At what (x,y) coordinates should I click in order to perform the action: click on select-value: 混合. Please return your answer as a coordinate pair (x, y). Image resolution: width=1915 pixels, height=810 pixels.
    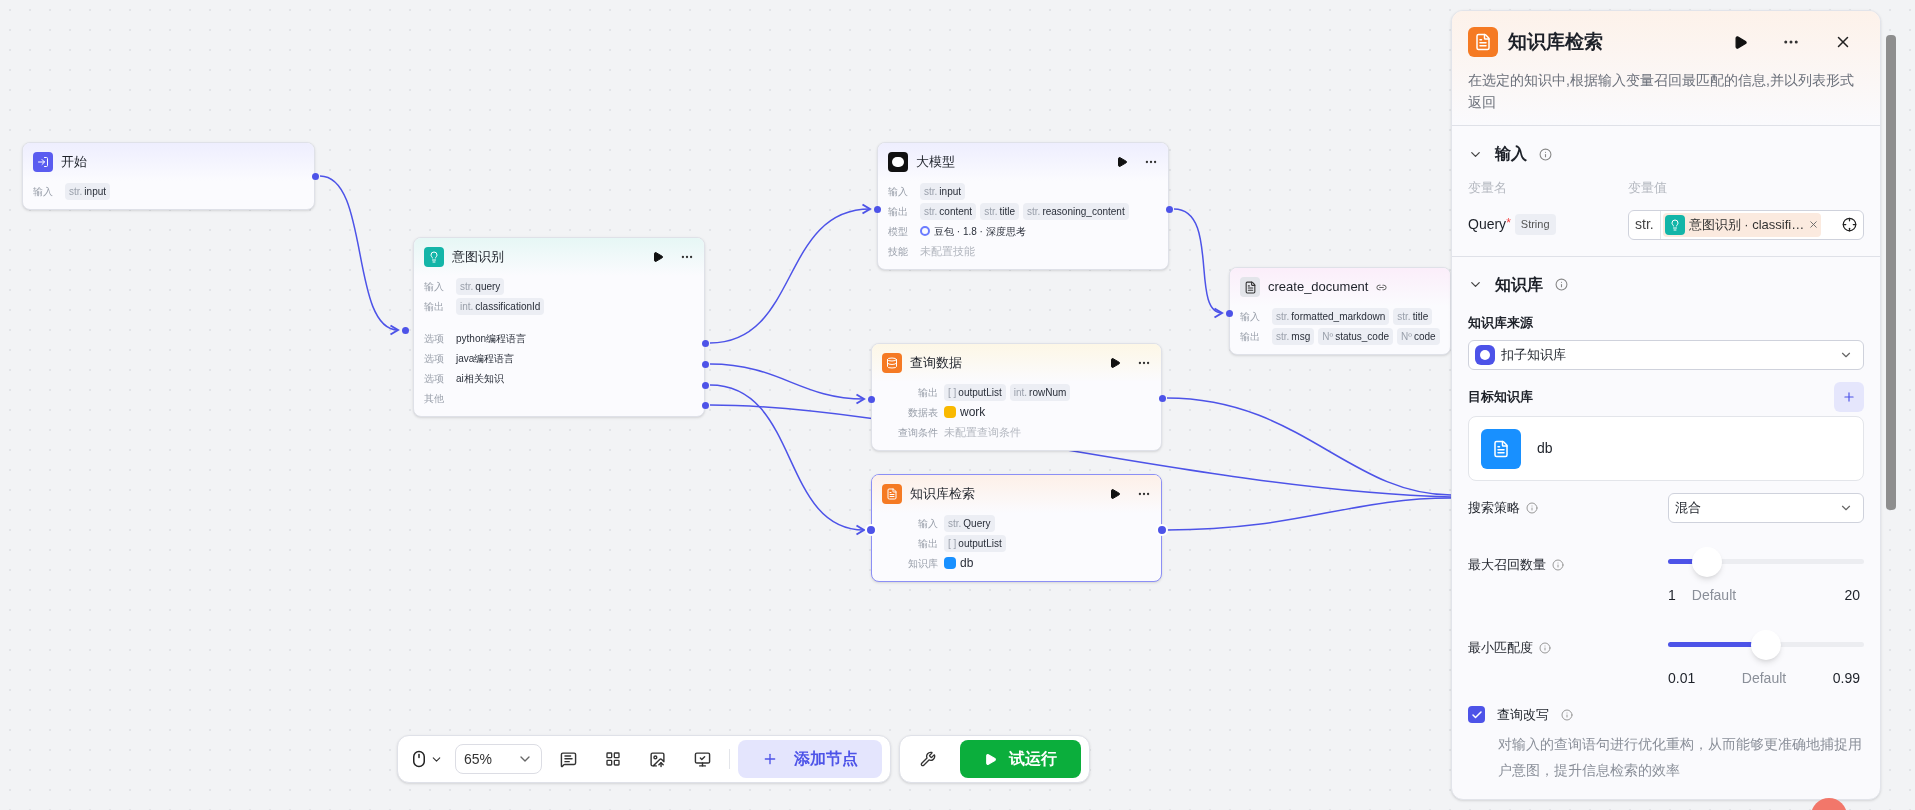
    Looking at the image, I should click on (1688, 508).